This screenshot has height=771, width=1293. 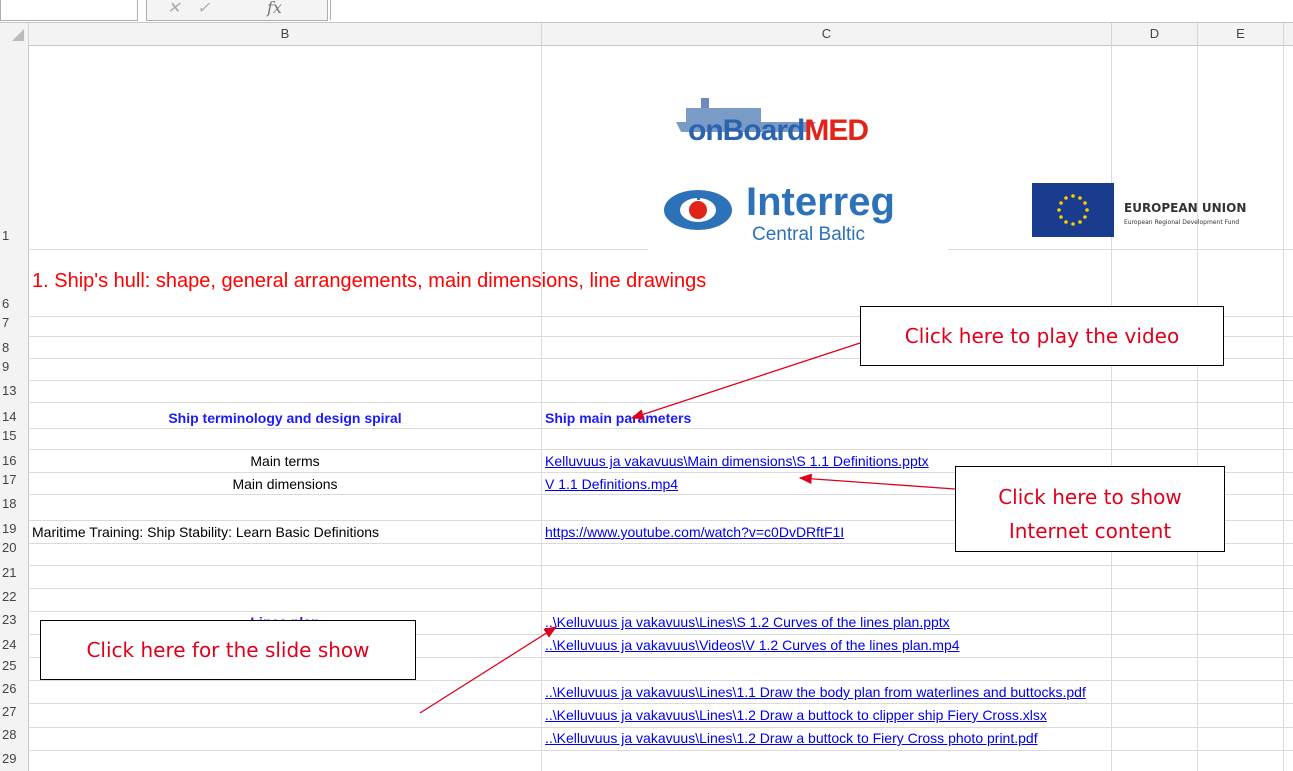 I want to click on callout-slide-show: Click here for the slide show, so click(x=228, y=650).